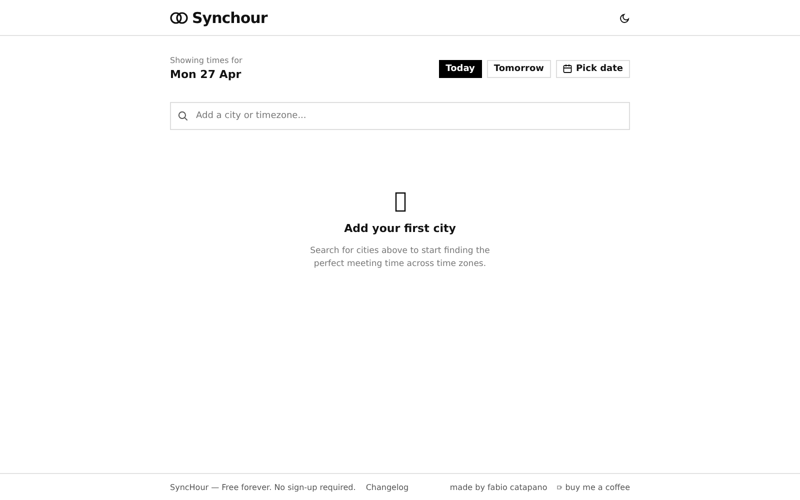  I want to click on day-button: Tomorrow, so click(518, 69).